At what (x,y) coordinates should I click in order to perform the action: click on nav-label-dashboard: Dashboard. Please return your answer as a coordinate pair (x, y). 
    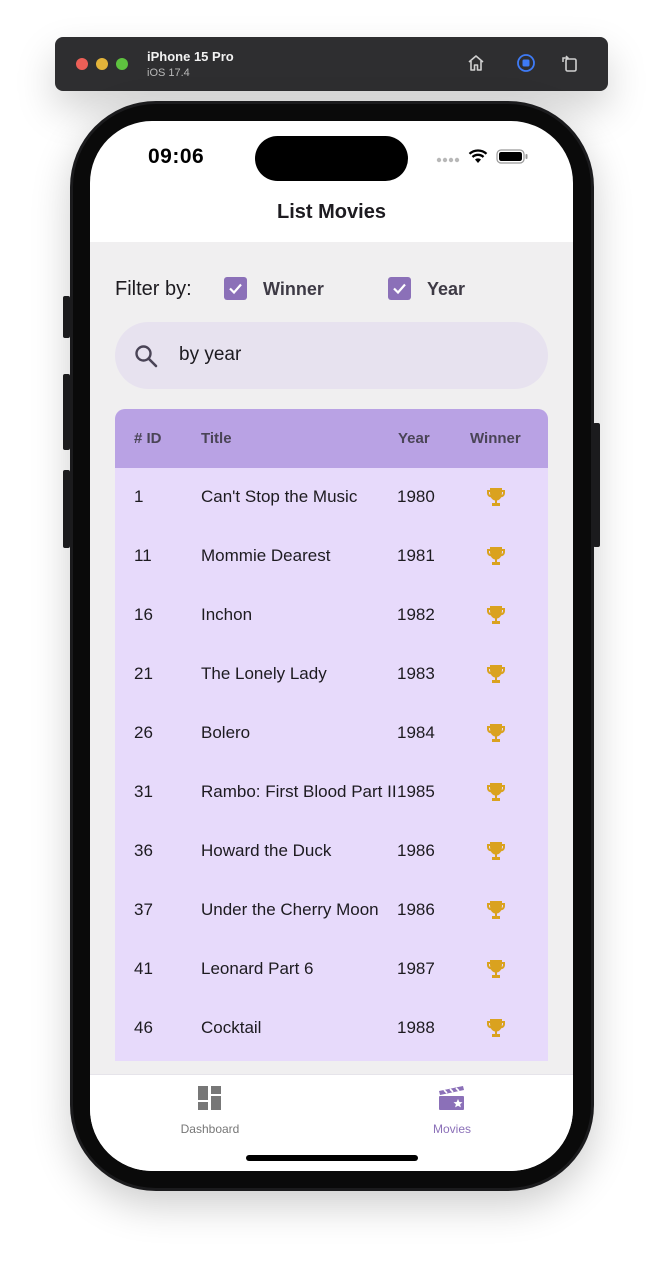
    Looking at the image, I should click on (210, 1129).